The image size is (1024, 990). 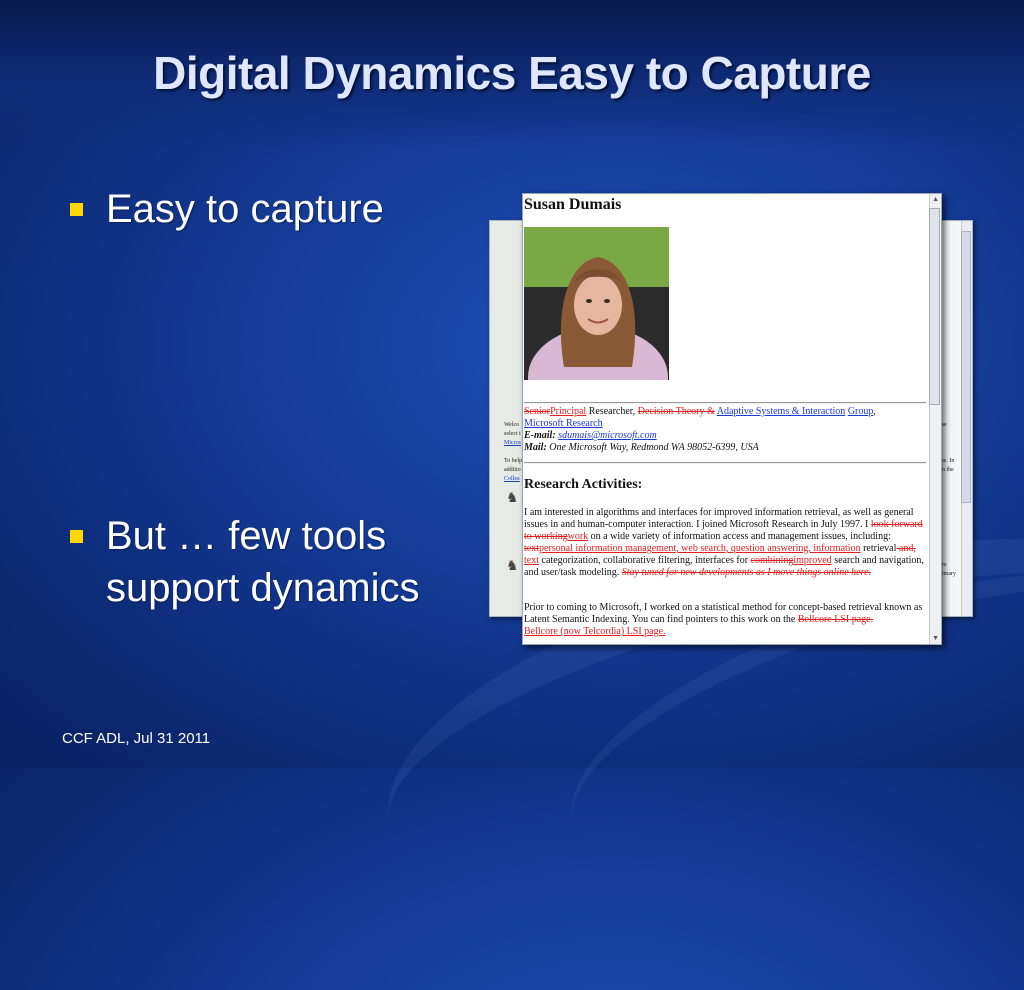 What do you see at coordinates (595, 631) in the screenshot?
I see `added-text: Bellcore (now Telcordia) LSI page.` at bounding box center [595, 631].